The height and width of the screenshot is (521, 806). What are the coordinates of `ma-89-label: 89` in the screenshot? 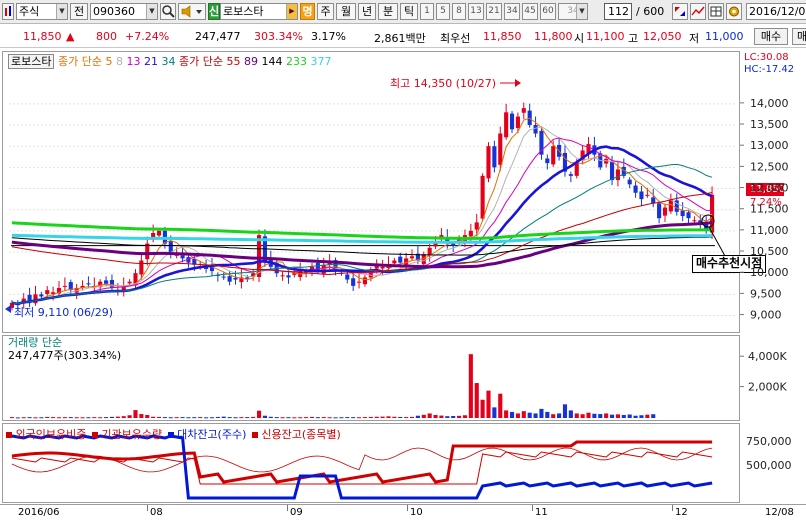 It's located at (250, 61).